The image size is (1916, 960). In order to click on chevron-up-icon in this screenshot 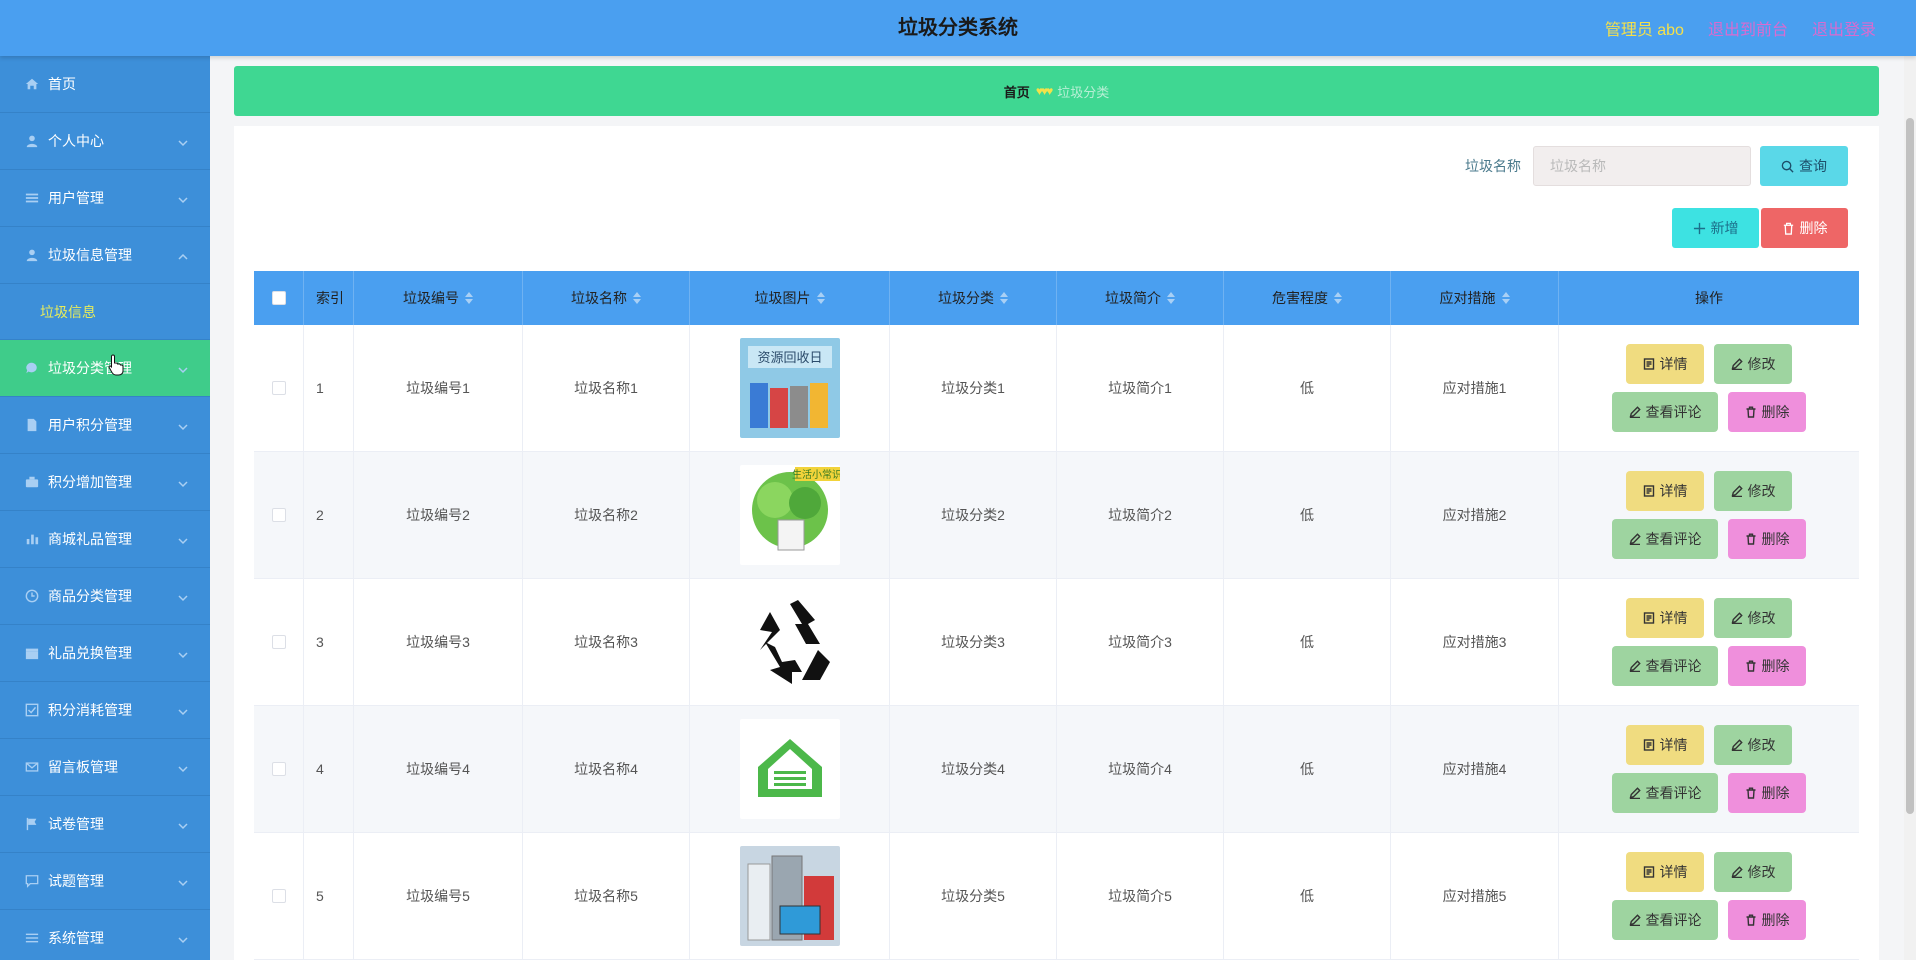, I will do `click(183, 254)`.